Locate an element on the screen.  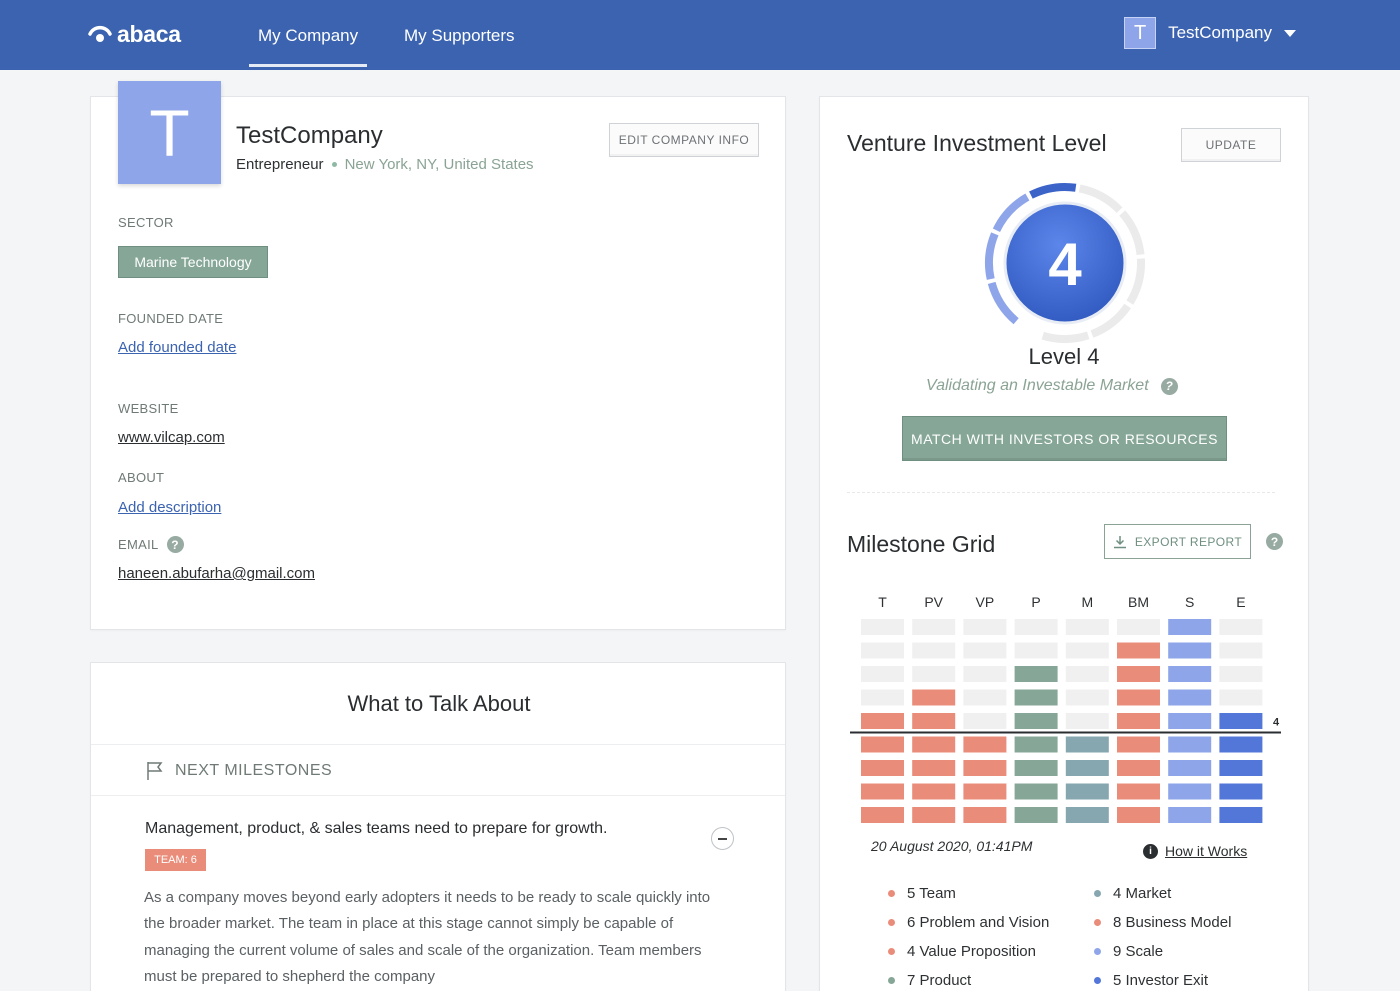
user-menu: T TestCompany is located at coordinates (1210, 33).